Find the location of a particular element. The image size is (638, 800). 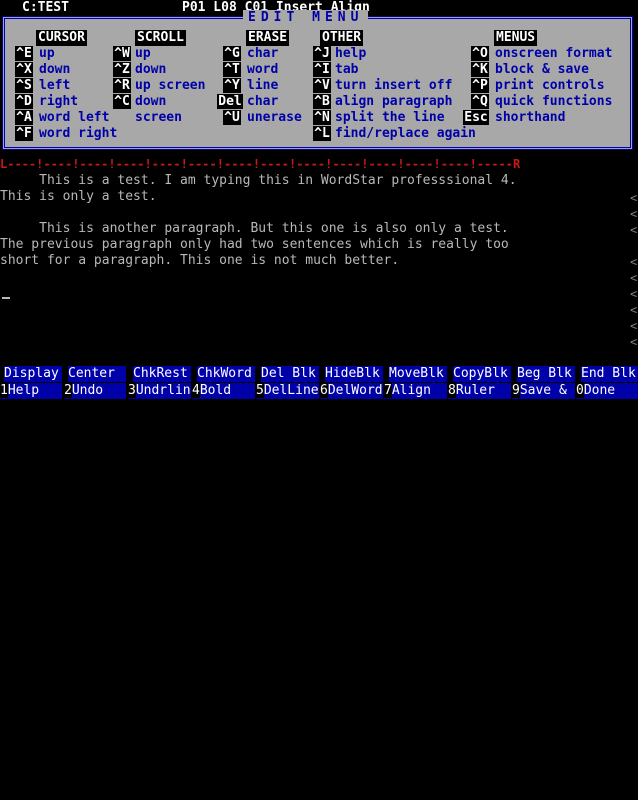

fkey-f3-undrlin: 3Undrlin is located at coordinates (159, 391).